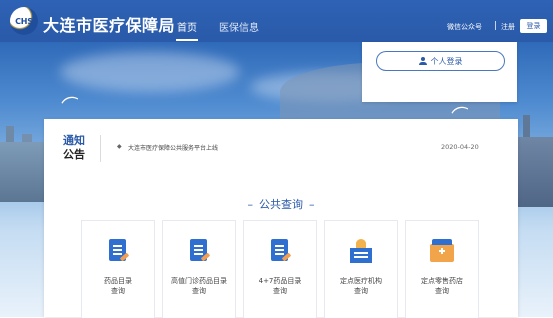 This screenshot has width=553, height=318. Describe the element at coordinates (464, 27) in the screenshot. I see `wechat-official-account-link: 微信公众号` at that location.